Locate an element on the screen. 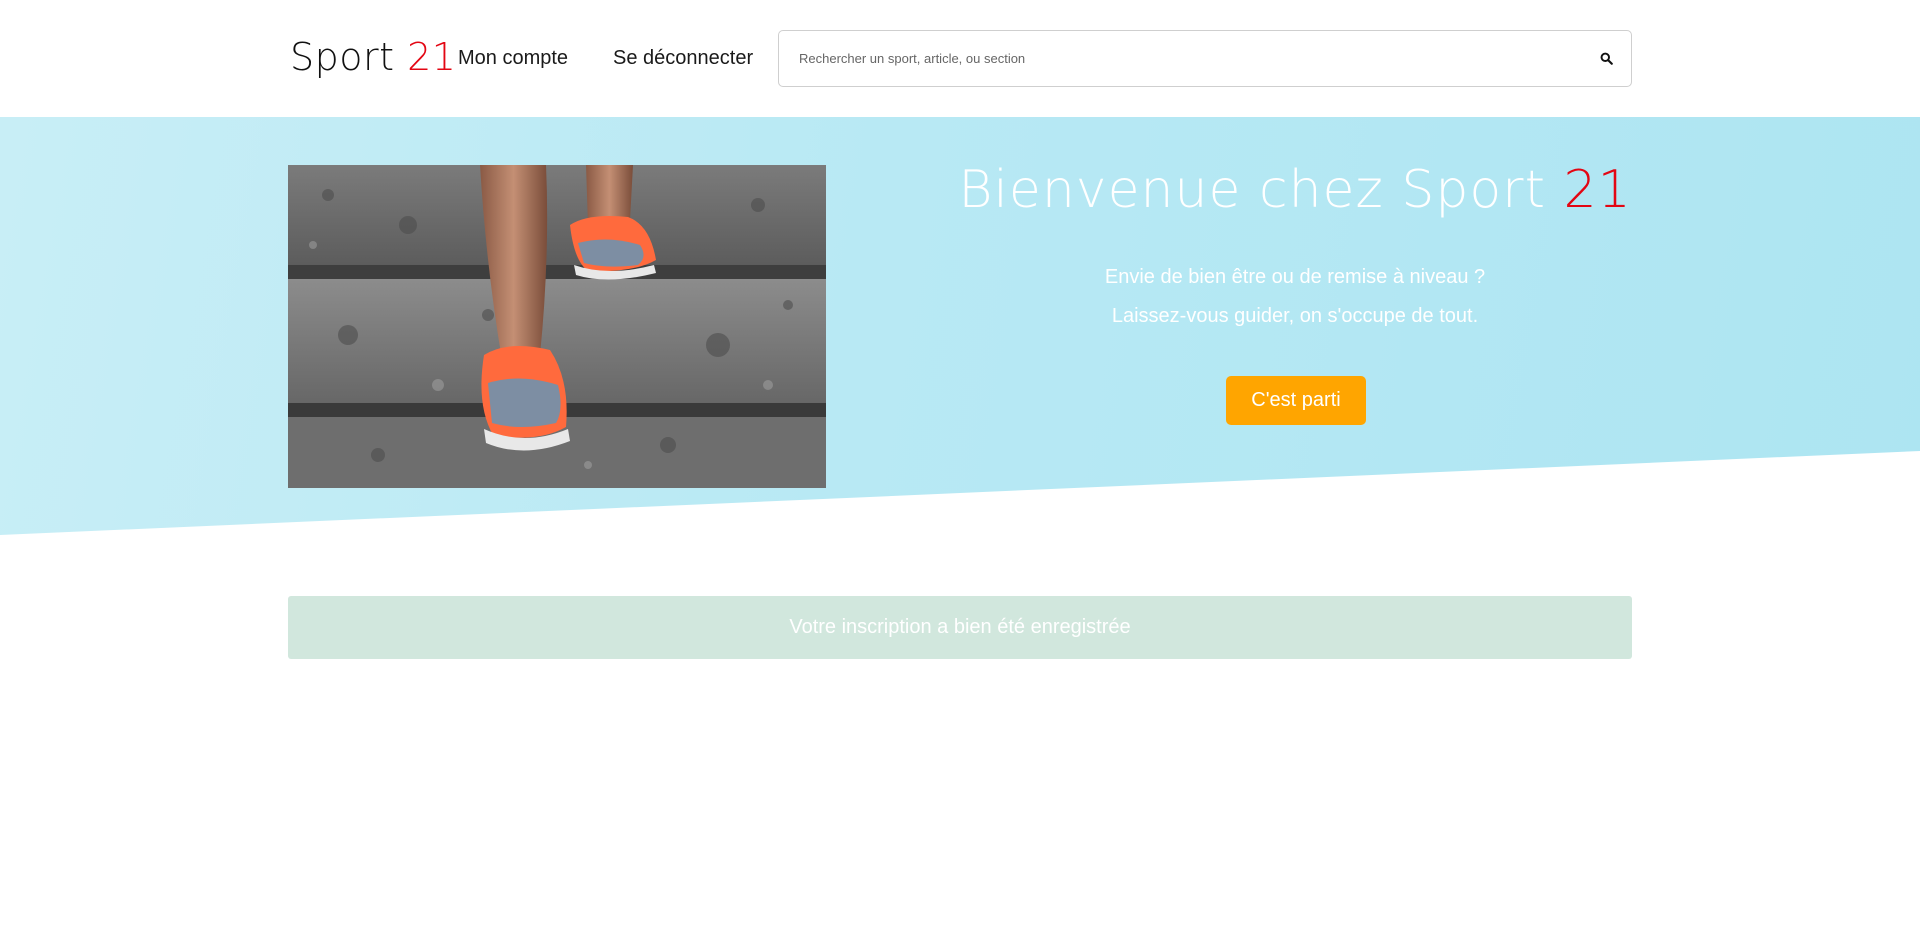 This screenshot has width=1920, height=937. search-input is located at coordinates (1180, 58).